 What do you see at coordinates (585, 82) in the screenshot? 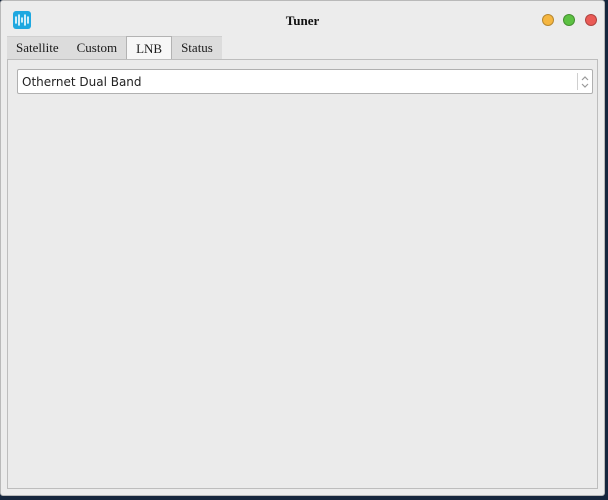
I see `chevron-up-down-icon` at bounding box center [585, 82].